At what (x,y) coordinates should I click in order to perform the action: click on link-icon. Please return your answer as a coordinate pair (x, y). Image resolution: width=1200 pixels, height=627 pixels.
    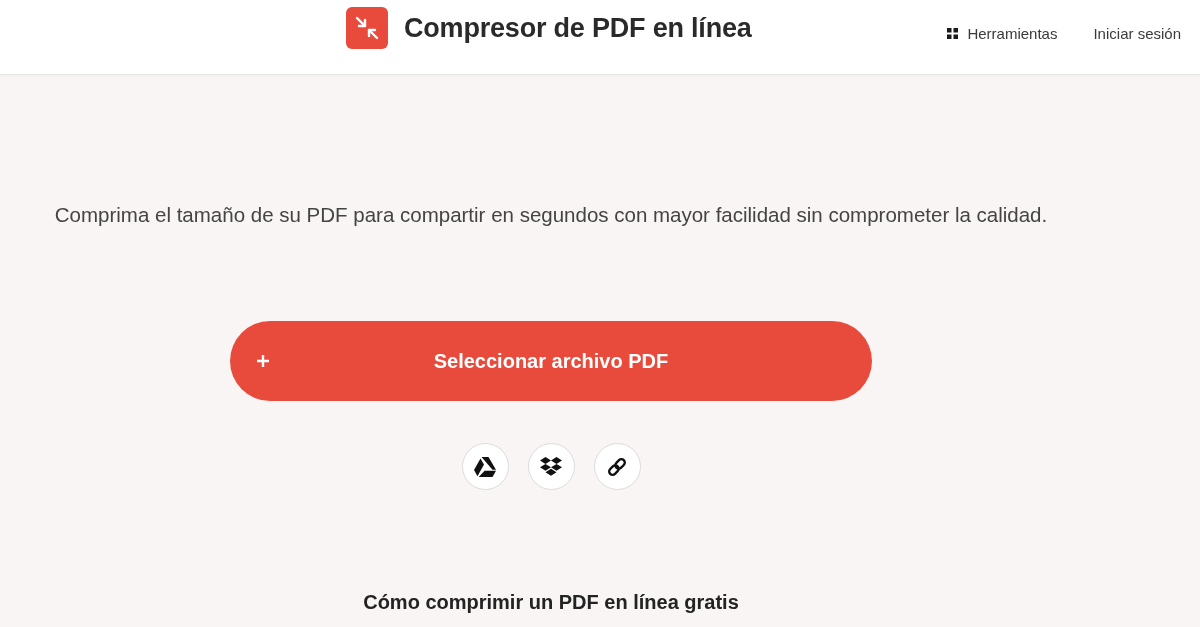
    Looking at the image, I should click on (617, 466).